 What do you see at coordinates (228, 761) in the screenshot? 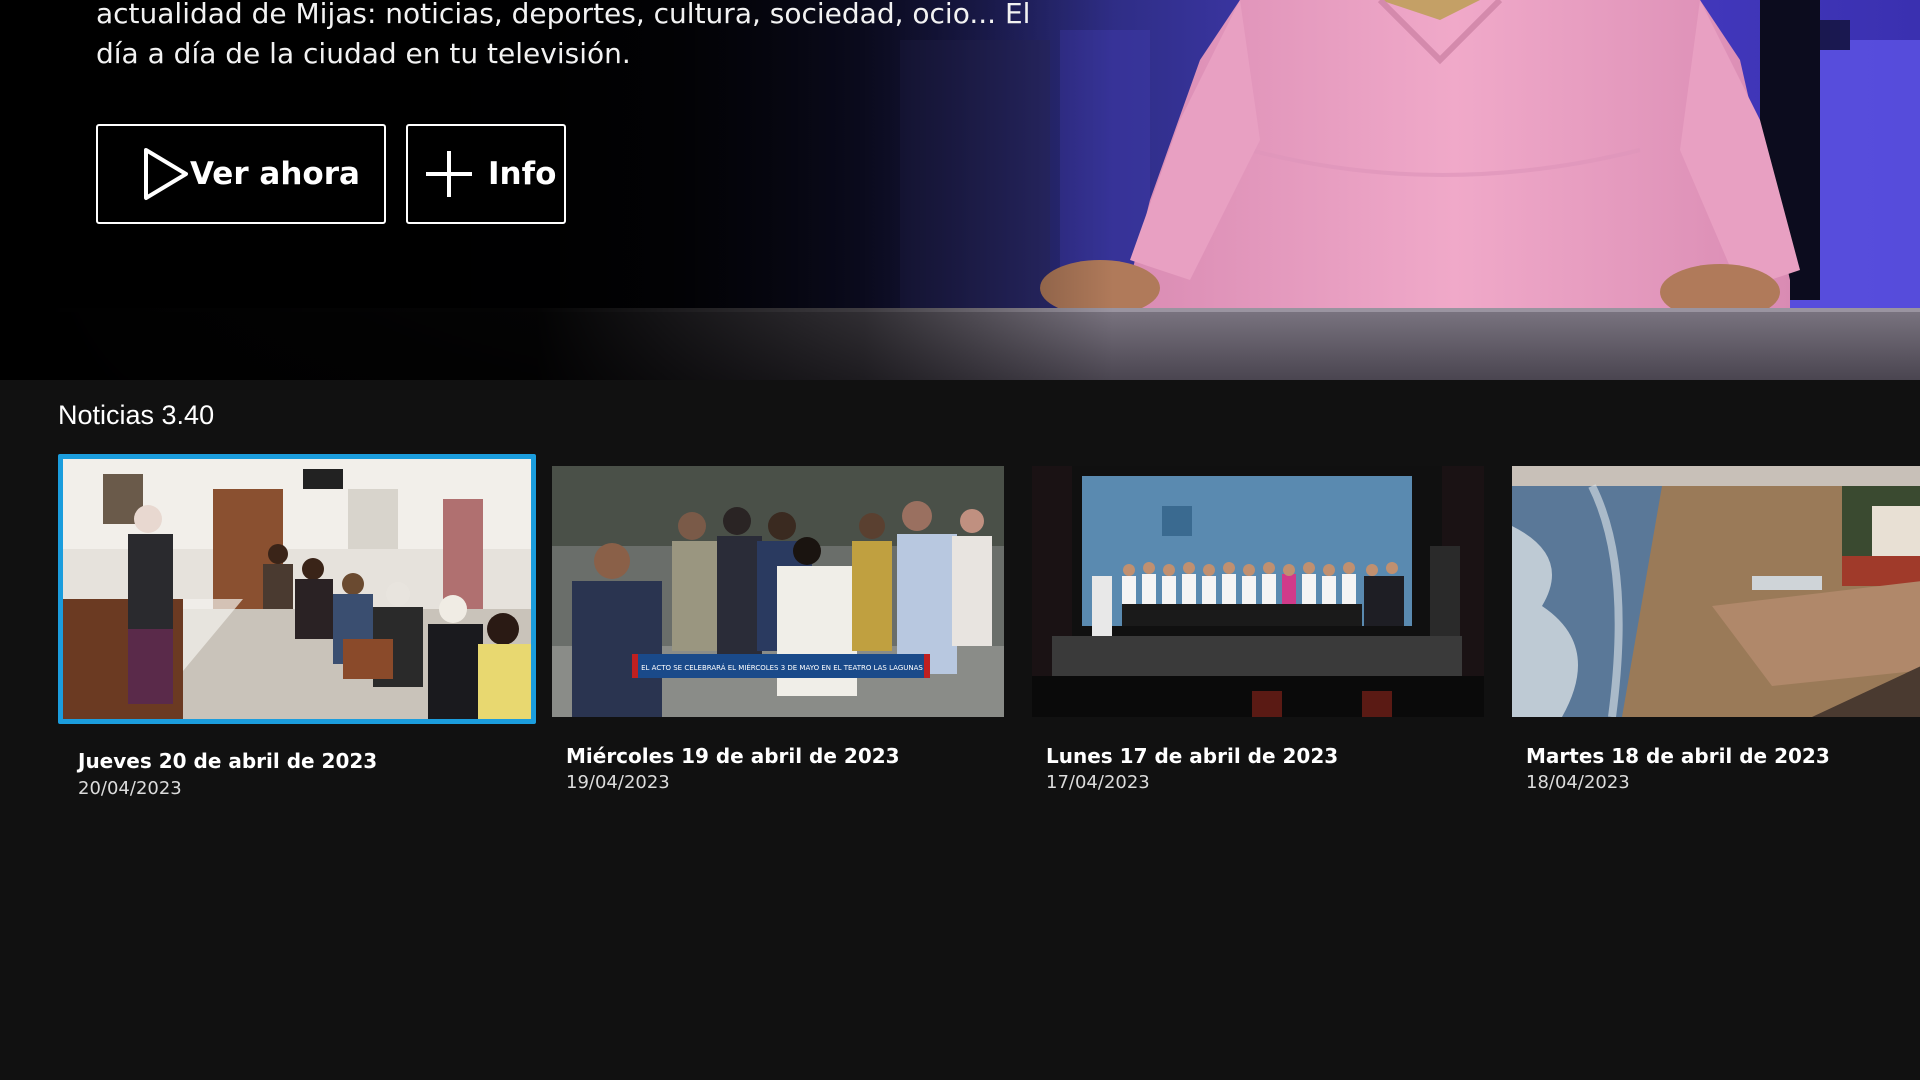
I see `episode-title: Jueves 20 de abril de 2023` at bounding box center [228, 761].